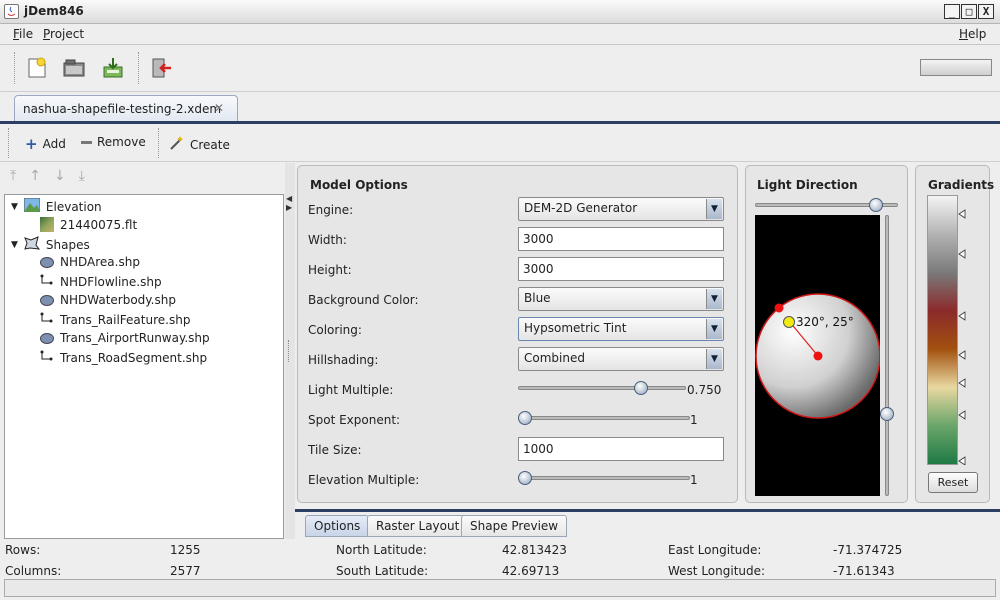 The height and width of the screenshot is (600, 1000). Describe the element at coordinates (621, 449) in the screenshot. I see `tile-size-field: 1000` at that location.